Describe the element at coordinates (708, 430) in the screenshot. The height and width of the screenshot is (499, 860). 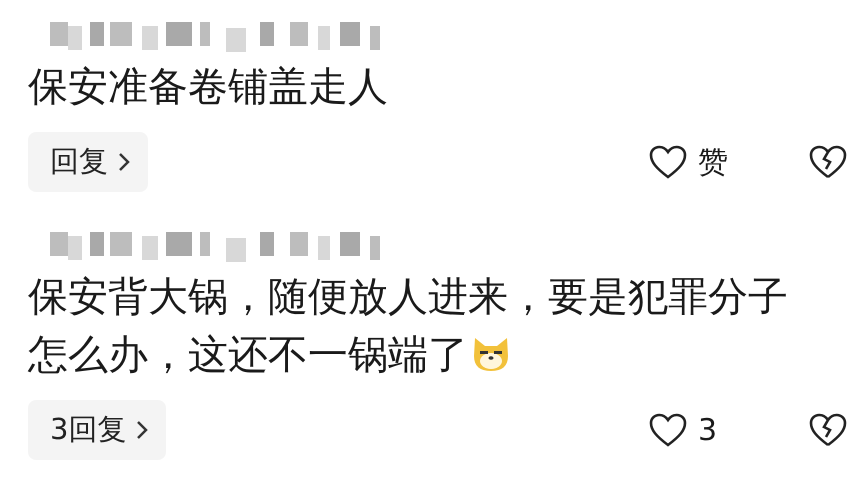
I see `like-count: 3` at that location.